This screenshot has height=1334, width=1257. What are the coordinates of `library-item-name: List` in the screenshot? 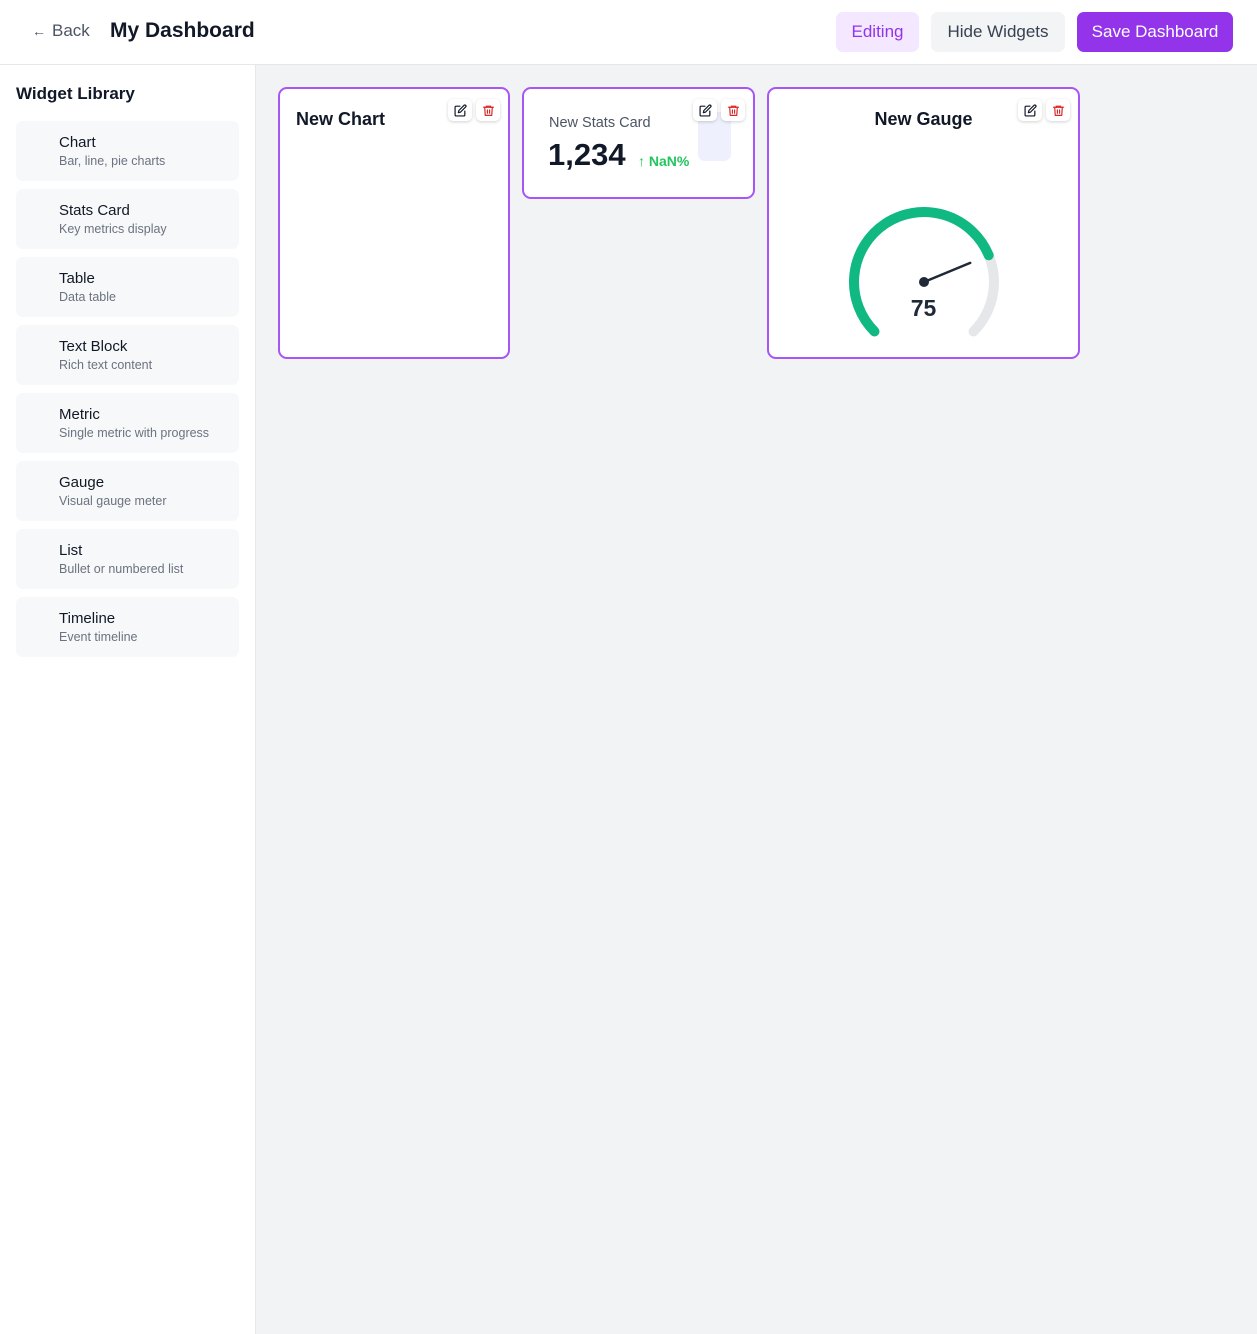 It's located at (71, 550).